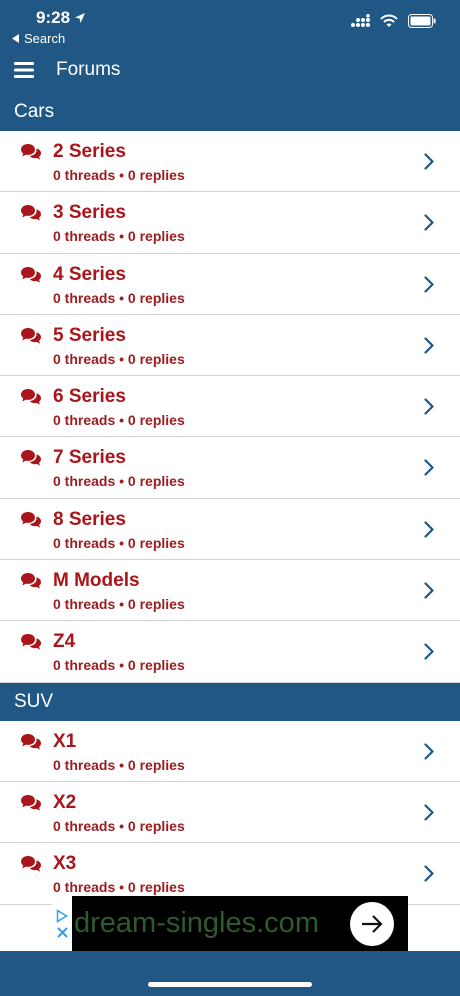 The width and height of the screenshot is (460, 996). Describe the element at coordinates (15, 38) in the screenshot. I see `back-triangle-icon` at that location.